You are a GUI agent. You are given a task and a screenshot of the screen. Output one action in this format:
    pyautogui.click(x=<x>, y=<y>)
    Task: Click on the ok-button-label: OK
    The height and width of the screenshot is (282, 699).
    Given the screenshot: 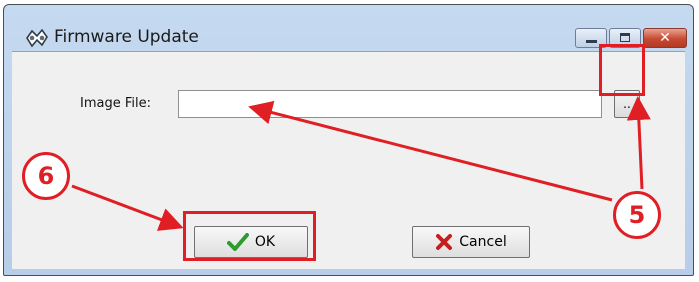 What is the action you would take?
    pyautogui.click(x=265, y=242)
    